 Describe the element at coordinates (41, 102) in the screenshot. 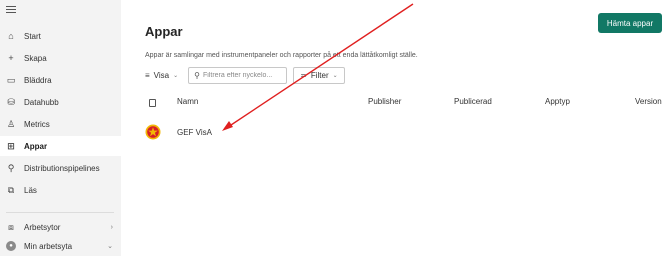

I see `sidebar-item-label: Datahubb` at that location.